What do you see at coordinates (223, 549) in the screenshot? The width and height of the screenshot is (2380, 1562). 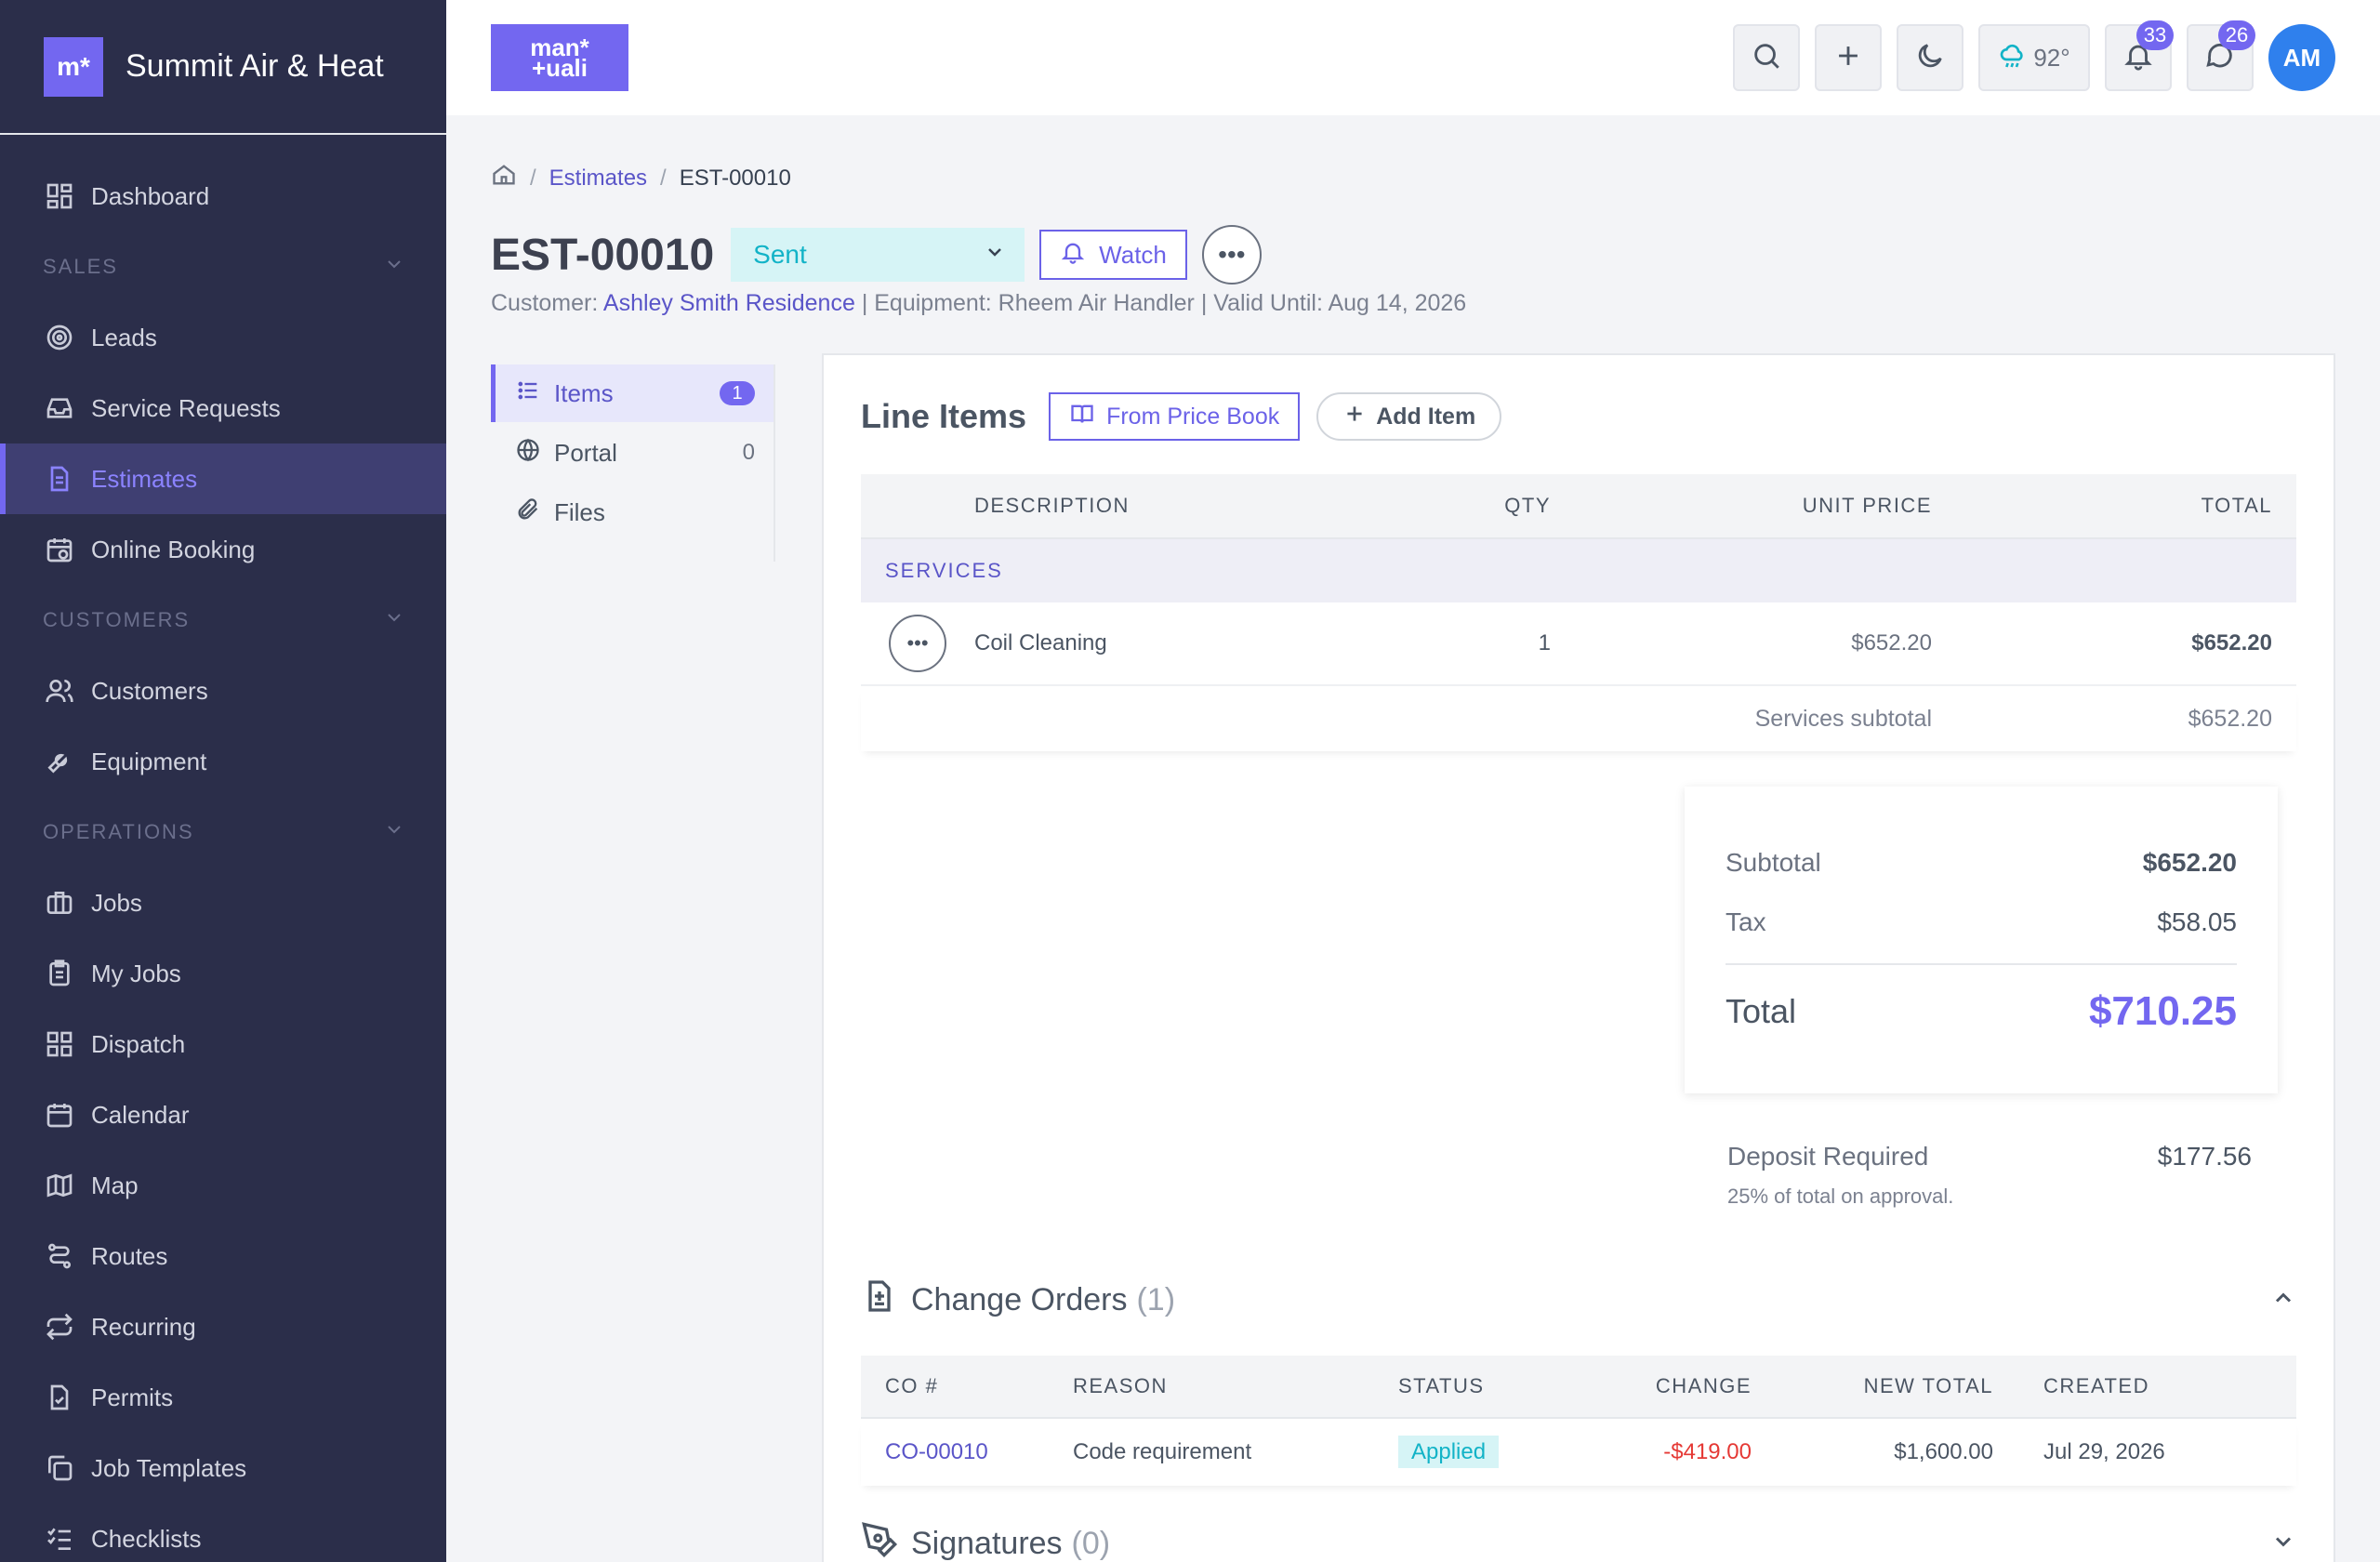 I see `sidebar-item-online-booking: Online Booking` at bounding box center [223, 549].